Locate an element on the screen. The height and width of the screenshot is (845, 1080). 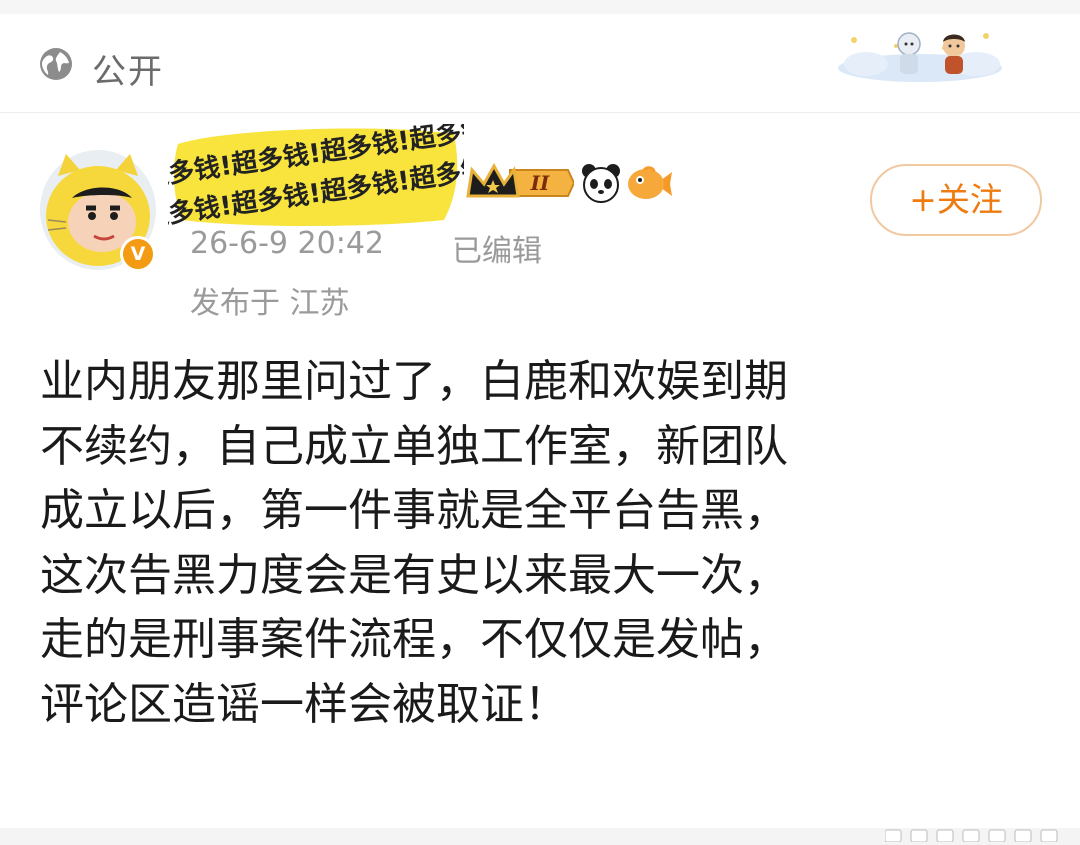
follow-button: +关注 is located at coordinates (956, 200).